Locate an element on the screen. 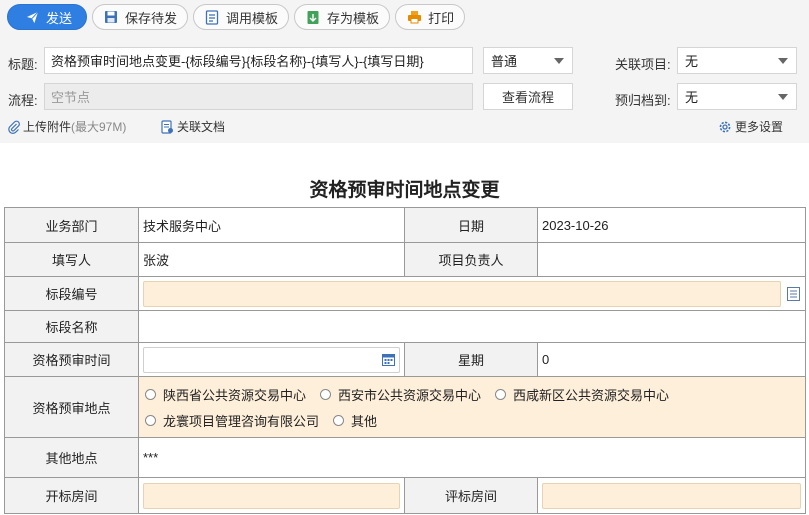 The image size is (809, 515). save-template-icon is located at coordinates (313, 17).